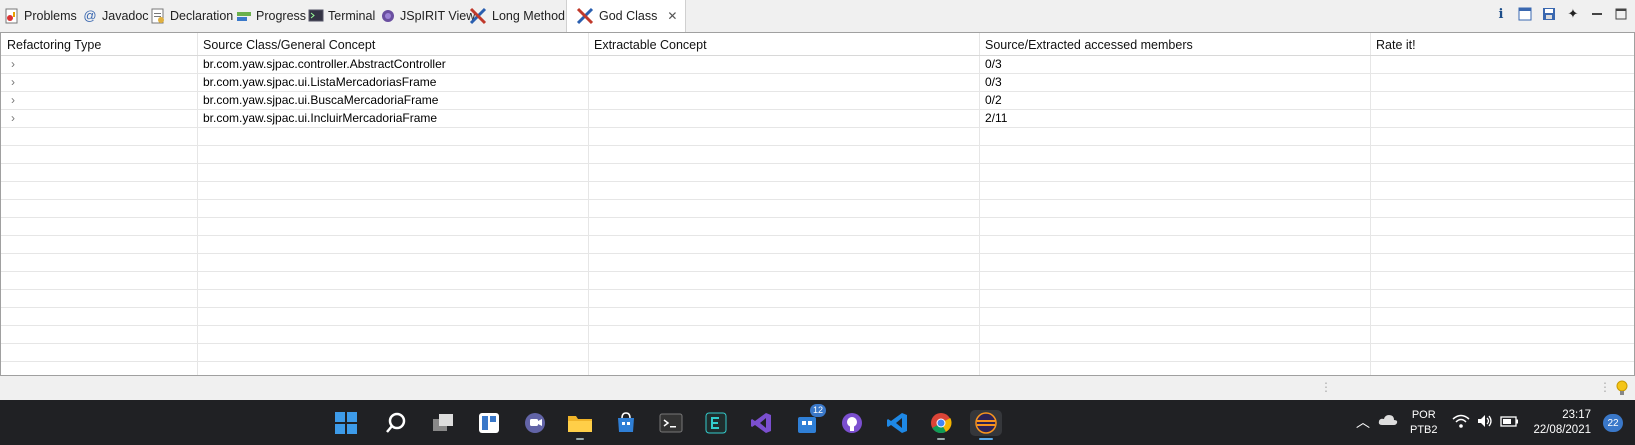  I want to click on tab-label: Progress, so click(281, 16).